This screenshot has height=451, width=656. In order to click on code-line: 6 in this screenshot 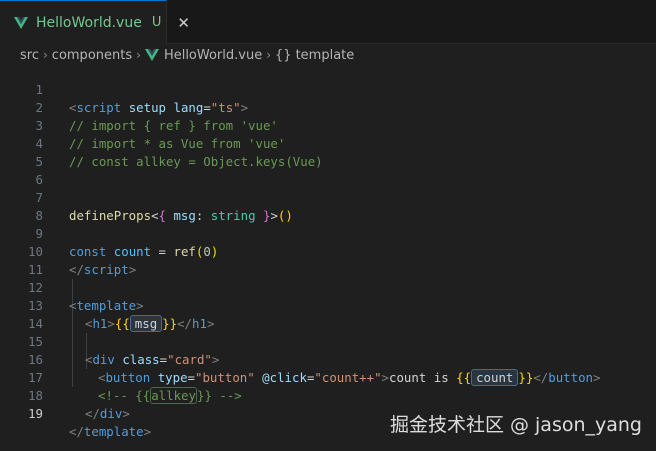, I will do `click(328, 170)`.